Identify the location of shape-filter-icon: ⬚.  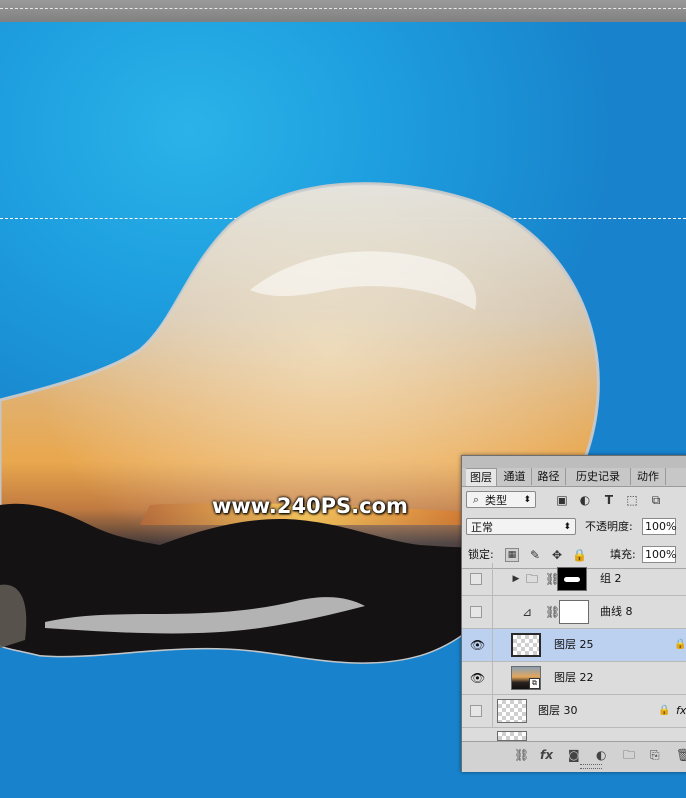
(632, 500).